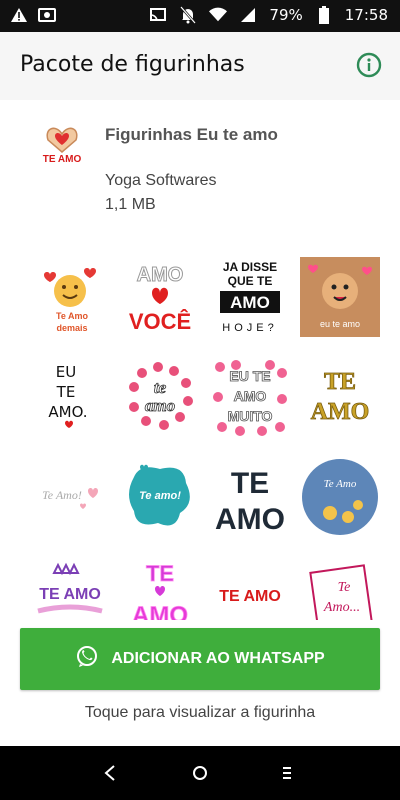 The image size is (400, 800). I want to click on sticker-item: Te Amo demais, so click(70, 297).